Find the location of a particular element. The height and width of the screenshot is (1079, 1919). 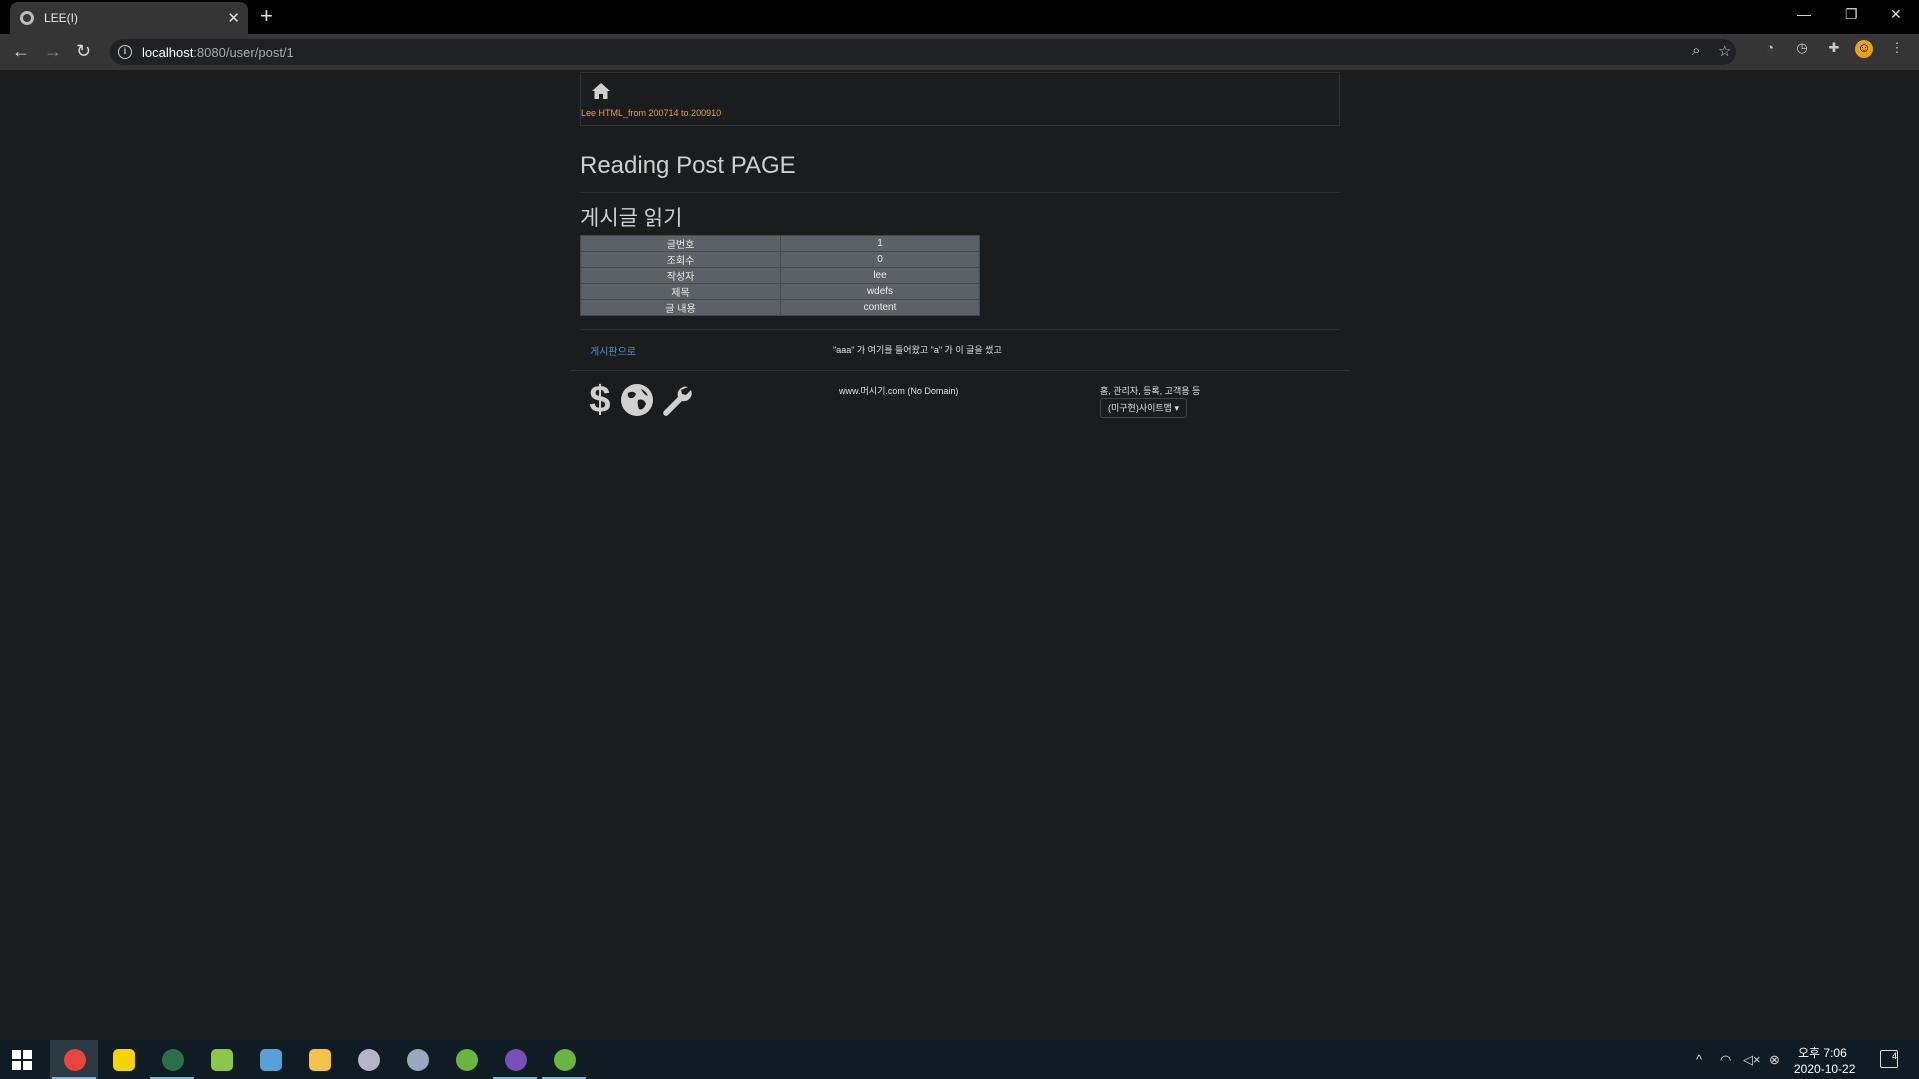

row-label: 조회수 is located at coordinates (680, 259).